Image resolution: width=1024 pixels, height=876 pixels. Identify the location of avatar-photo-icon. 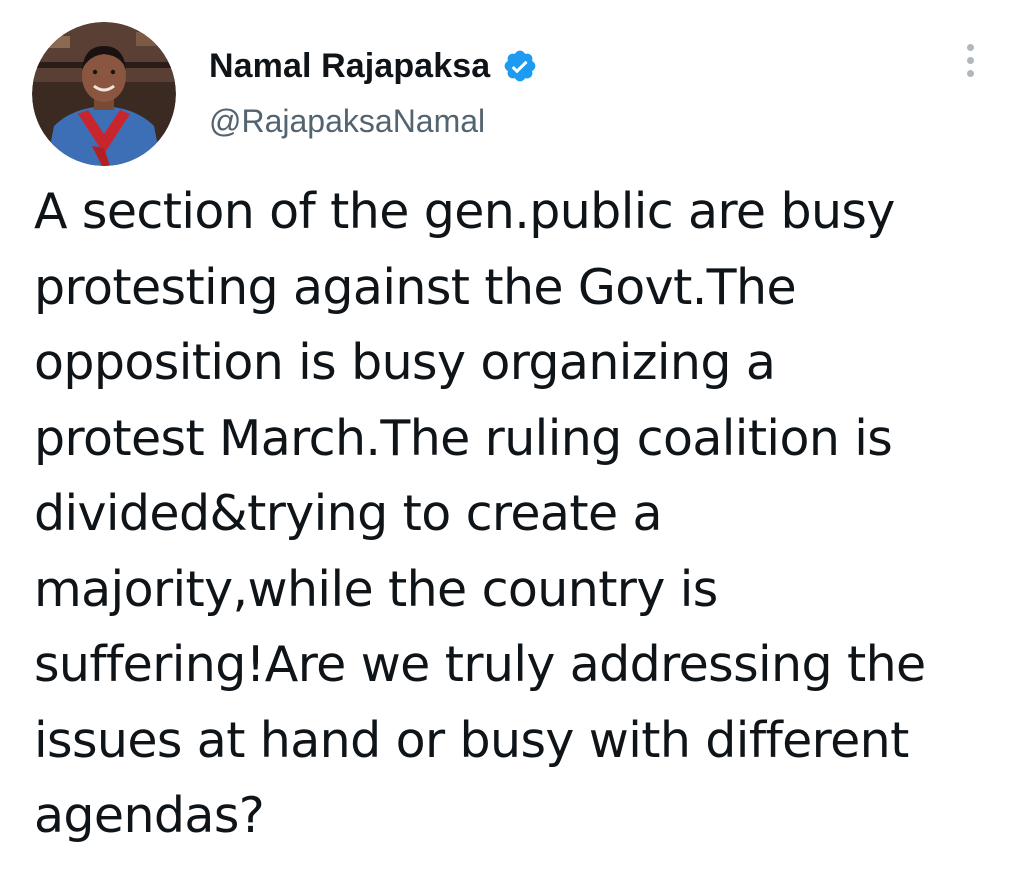
(104, 94).